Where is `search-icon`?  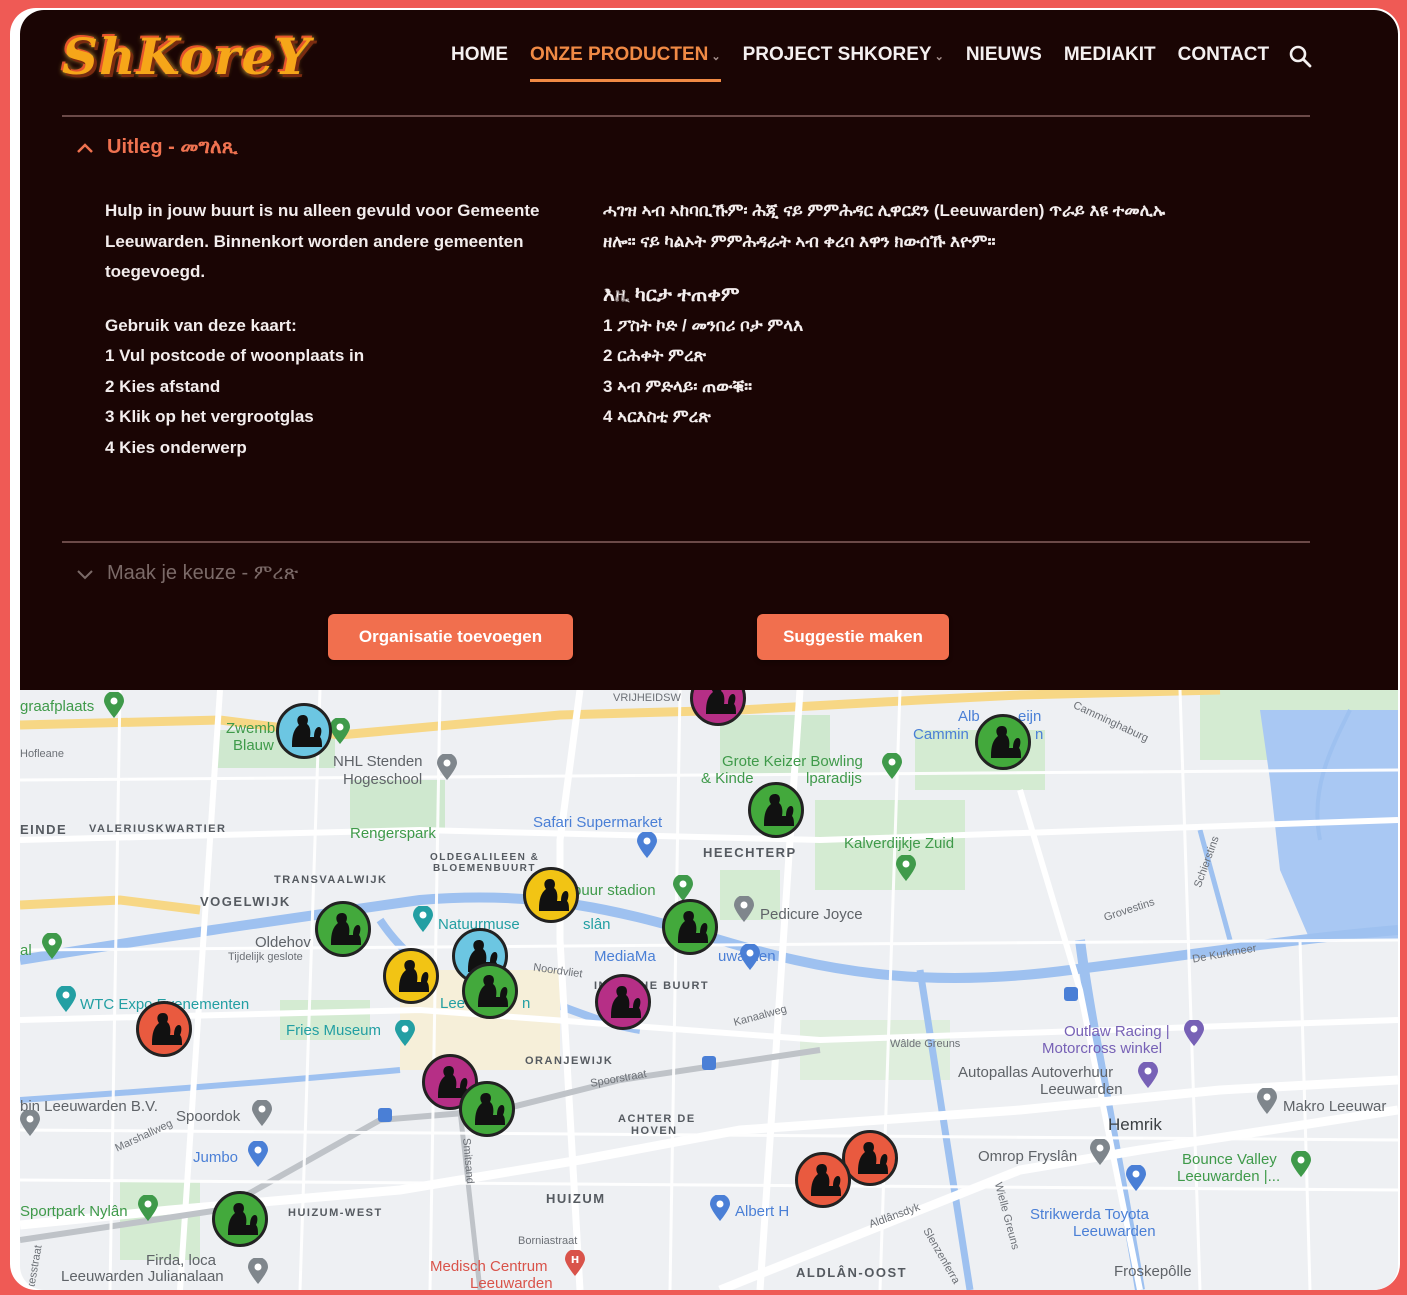 search-icon is located at coordinates (1300, 56).